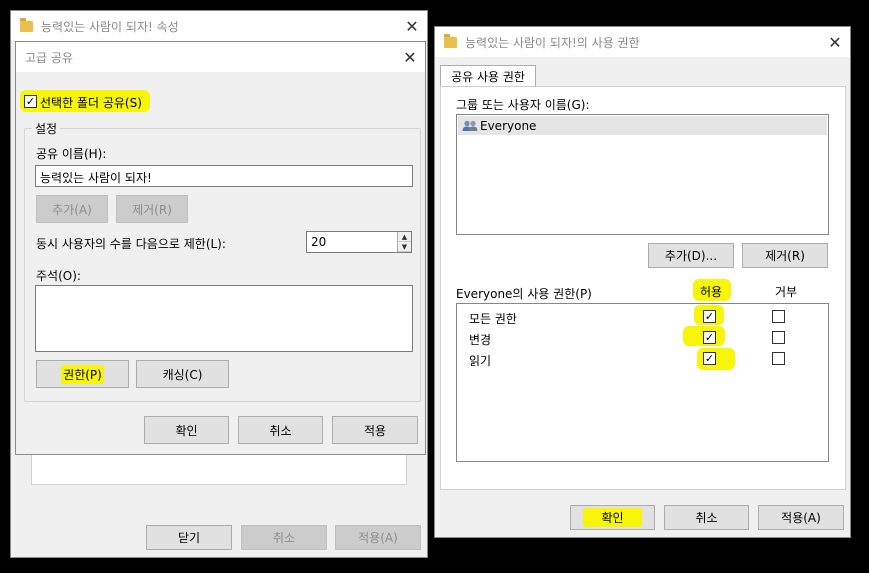  I want to click on perm-cancel-button: 취소, so click(706, 517).